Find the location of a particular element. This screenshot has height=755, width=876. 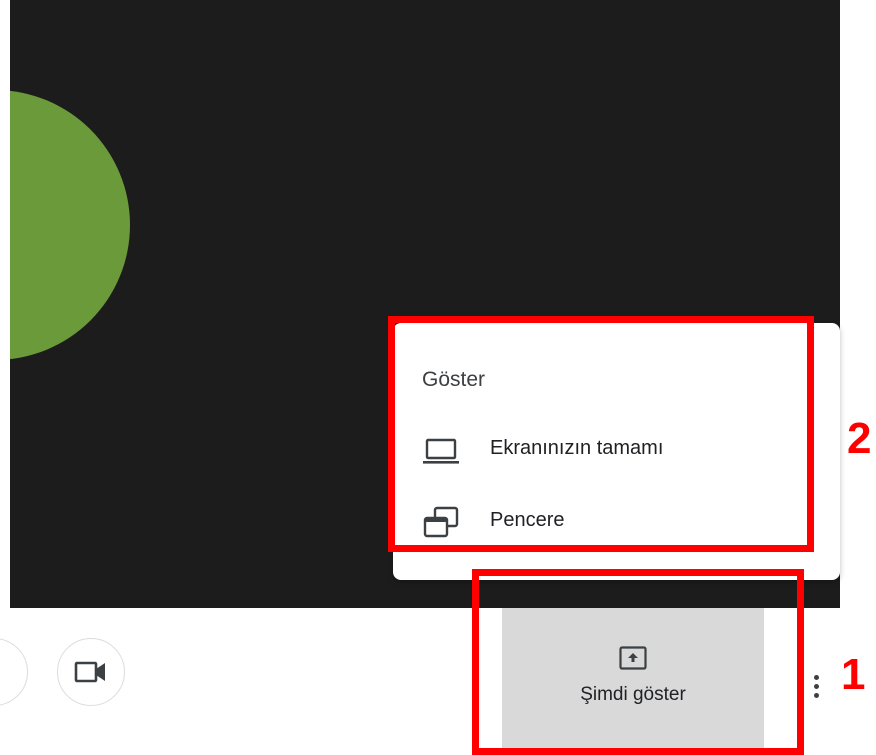

annotation-number-1: 1 is located at coordinates (853, 674).